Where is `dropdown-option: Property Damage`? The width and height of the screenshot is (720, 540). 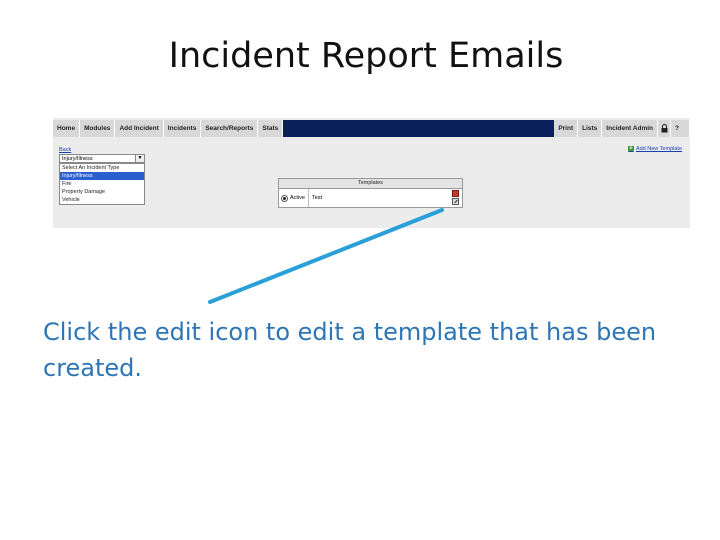
dropdown-option: Property Damage is located at coordinates (102, 192).